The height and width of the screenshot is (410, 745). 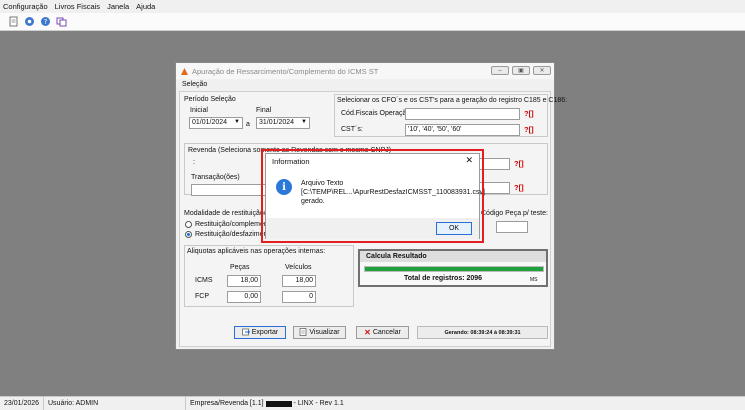 I want to click on window-icon, so click(x=61, y=21).